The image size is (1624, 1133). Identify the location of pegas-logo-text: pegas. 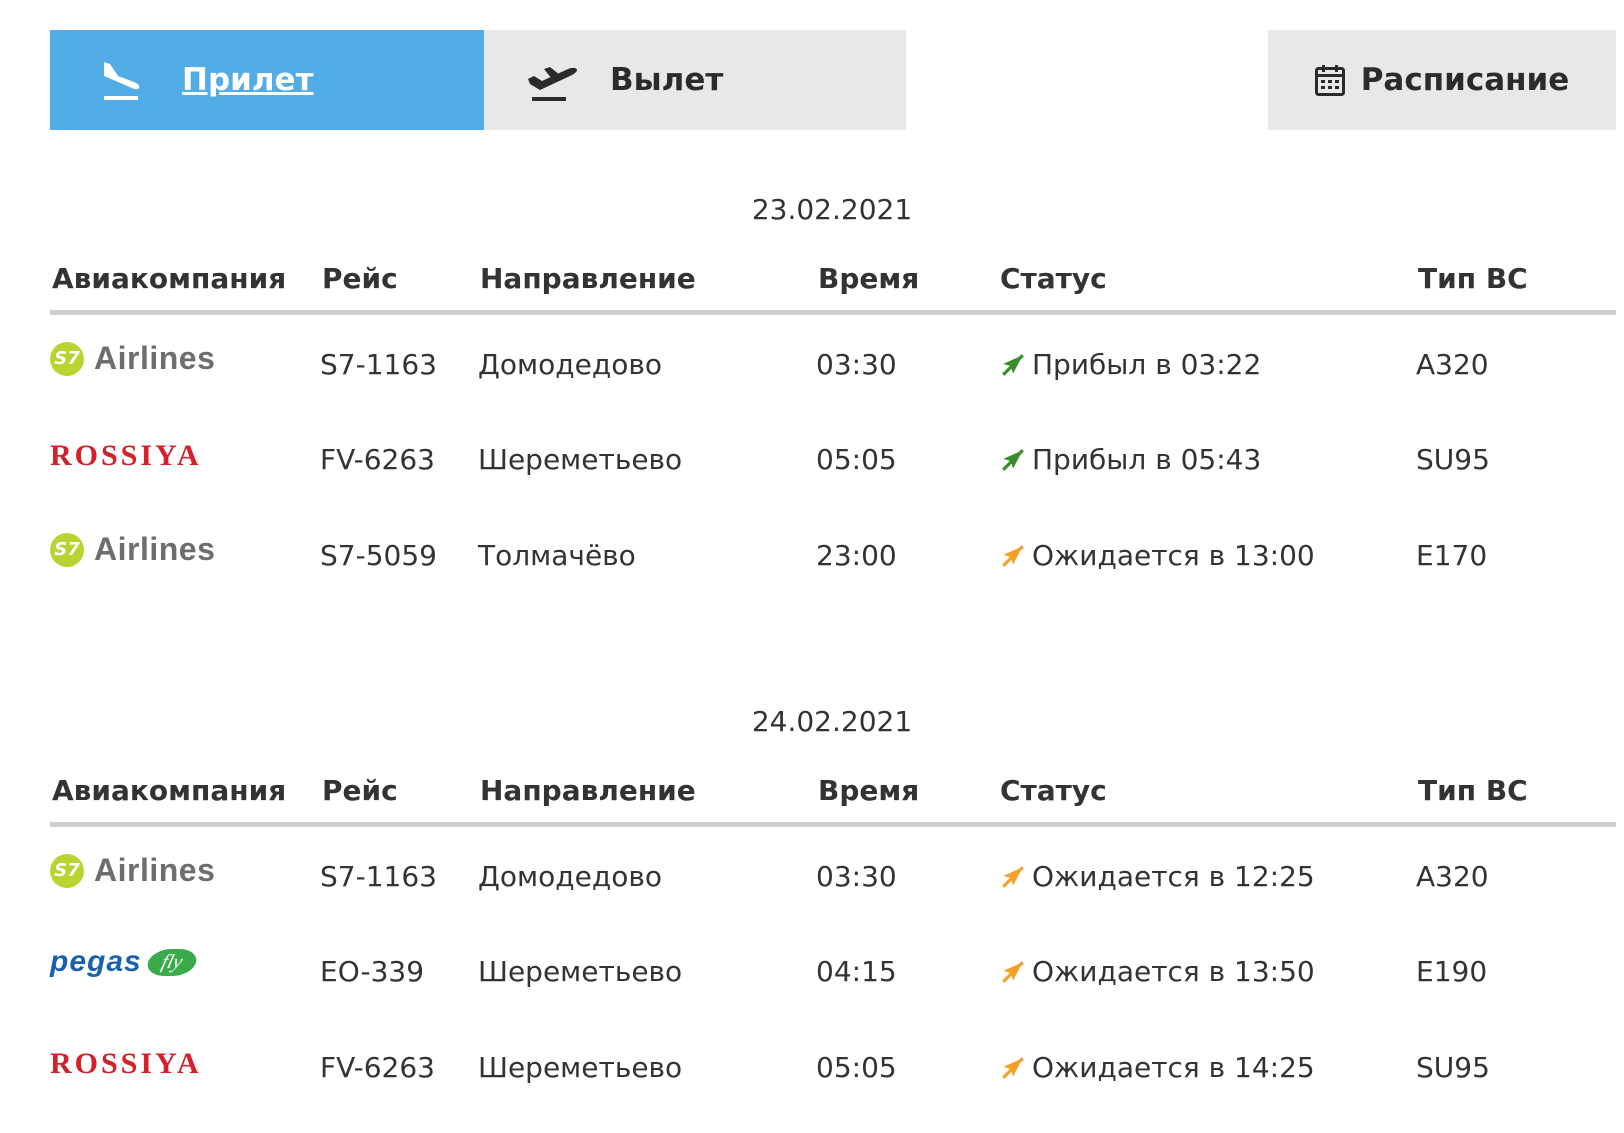
(96, 961).